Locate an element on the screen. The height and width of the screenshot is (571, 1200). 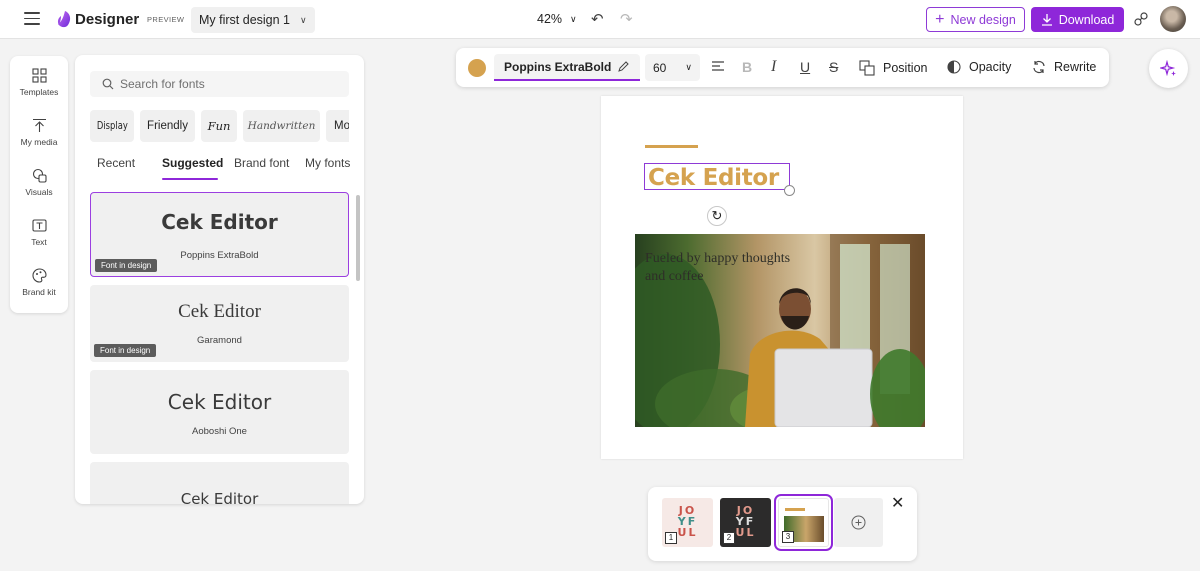
selected-text-box: Cek Editor is located at coordinates (717, 177).